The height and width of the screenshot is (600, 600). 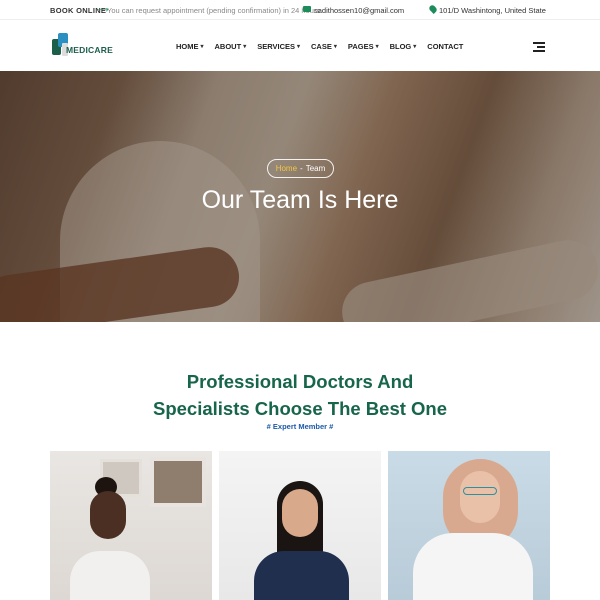 I want to click on nav-item-services: SERVICES ▾, so click(x=278, y=46).